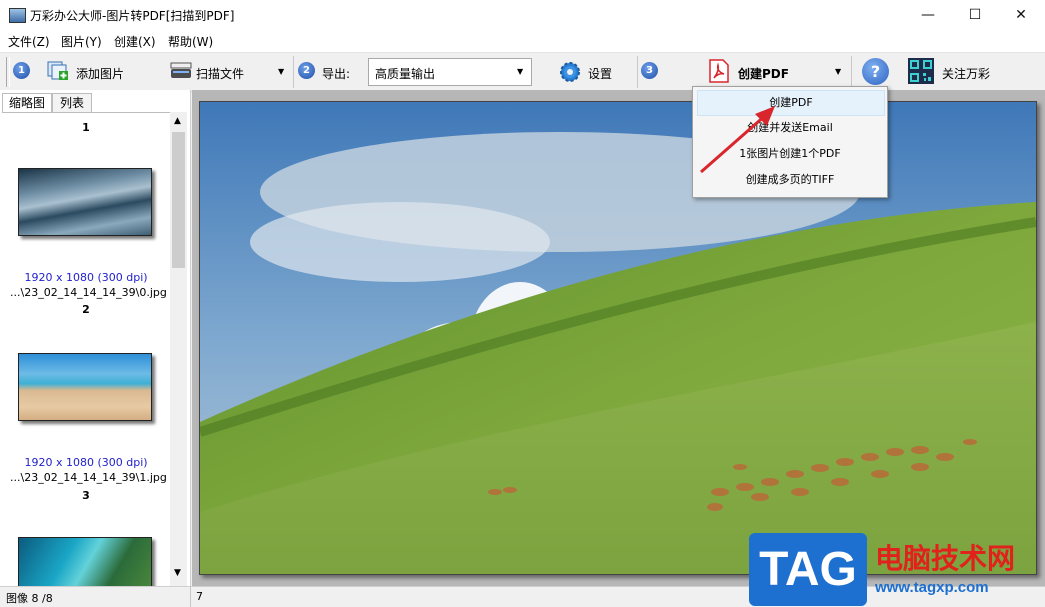  I want to click on site-watermark: TAG 电脑技术网 www.tagxp.com, so click(897, 569).